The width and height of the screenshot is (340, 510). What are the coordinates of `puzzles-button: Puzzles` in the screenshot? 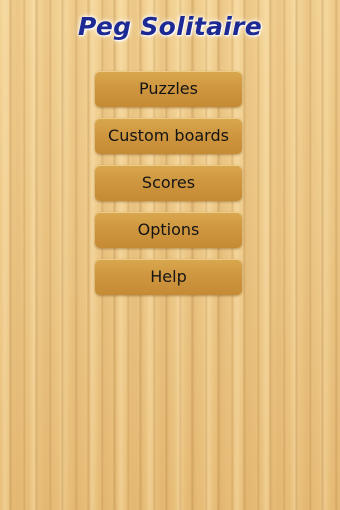 It's located at (168, 89).